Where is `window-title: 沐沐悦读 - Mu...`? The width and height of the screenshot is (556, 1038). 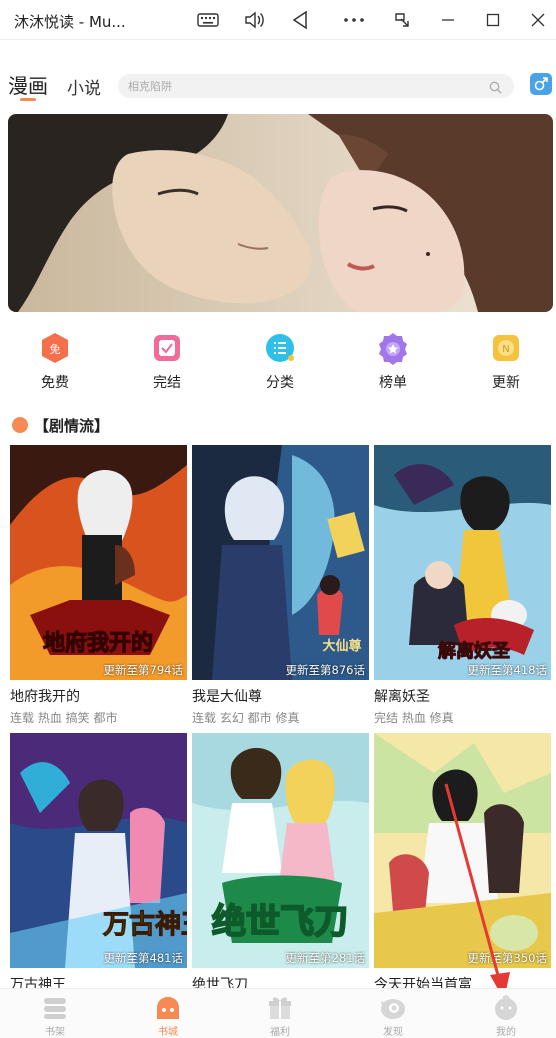 window-title: 沐沐悦读 - Mu... is located at coordinates (70, 22).